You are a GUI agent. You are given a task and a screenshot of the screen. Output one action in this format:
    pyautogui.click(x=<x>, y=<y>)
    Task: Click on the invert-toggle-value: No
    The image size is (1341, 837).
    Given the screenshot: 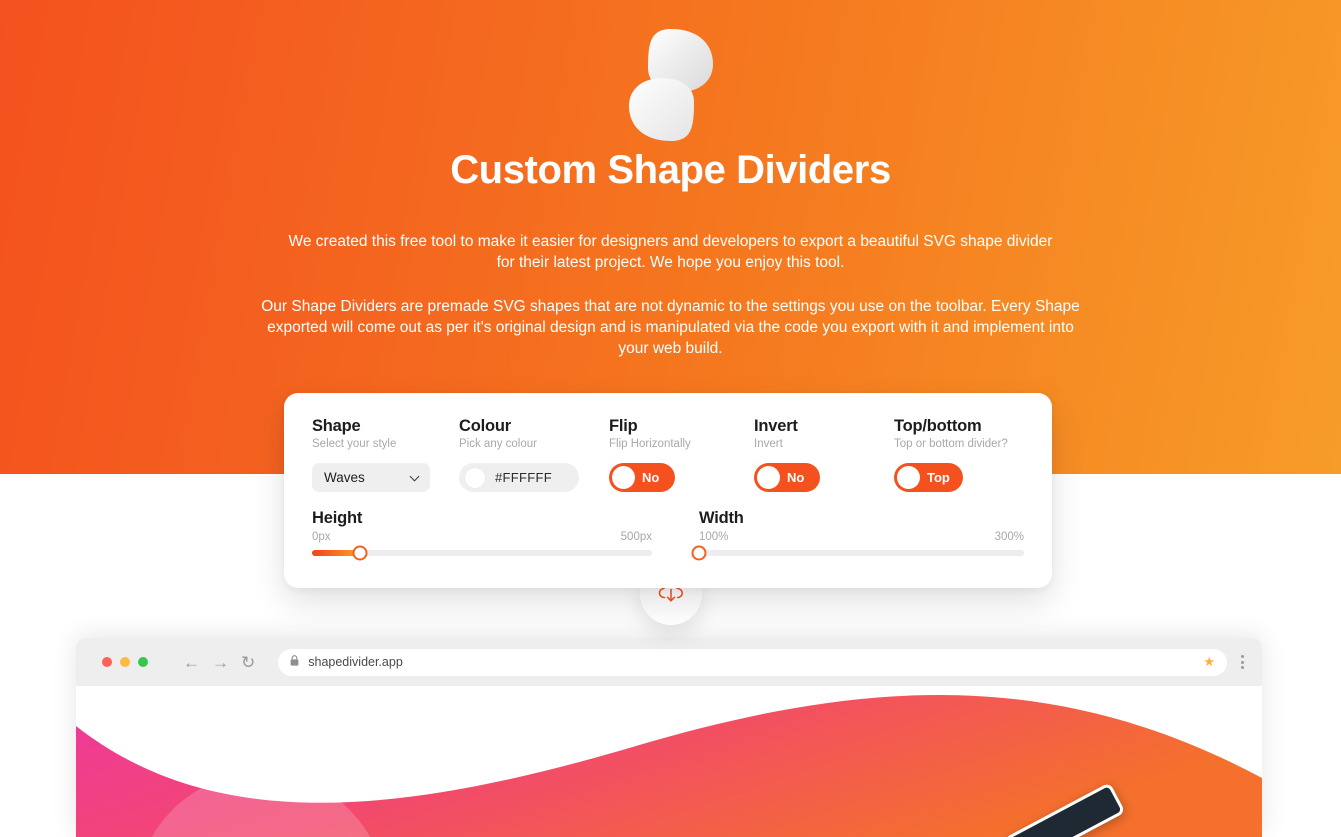 What is the action you would take?
    pyautogui.click(x=796, y=477)
    